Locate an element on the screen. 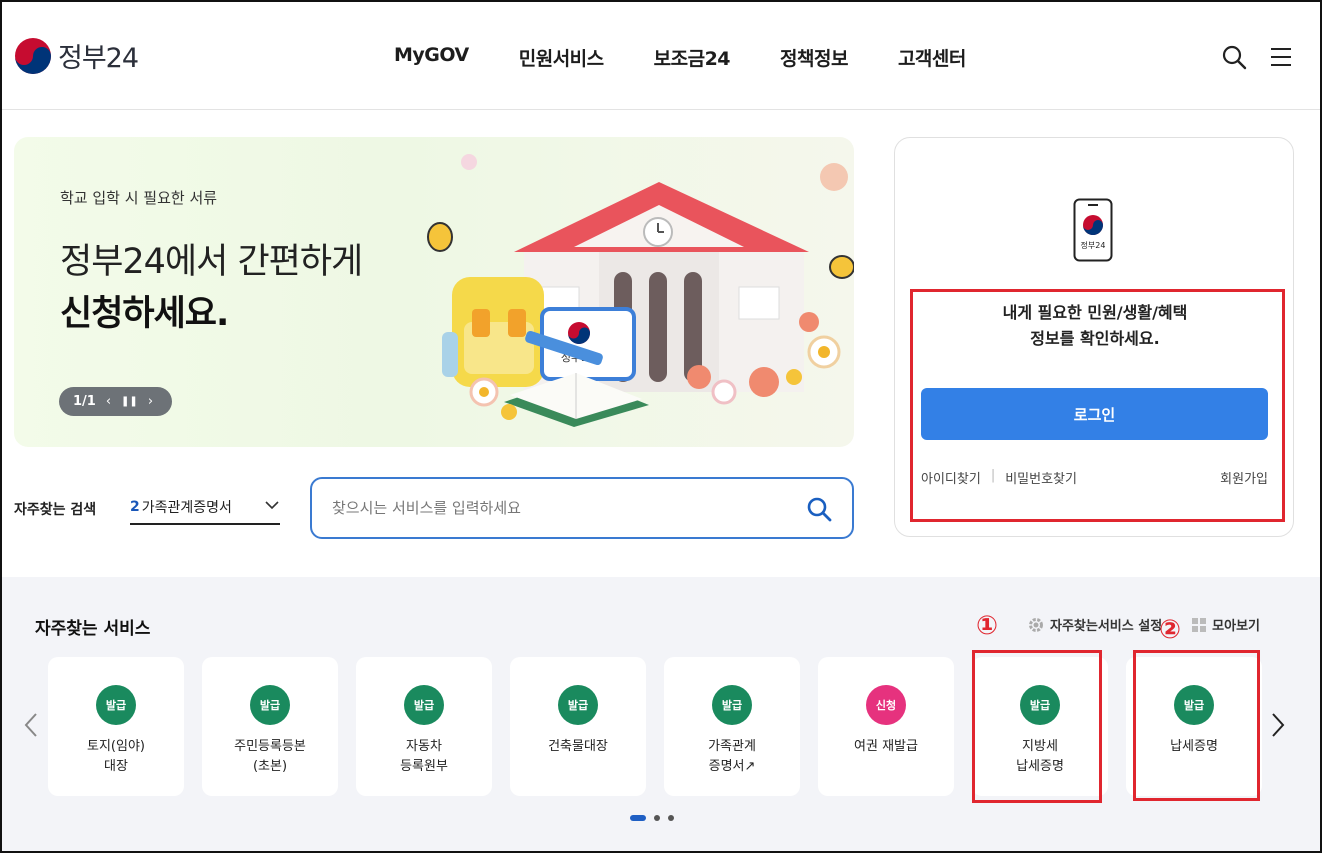 The height and width of the screenshot is (853, 1322). carousel-next-icon is located at coordinates (1278, 725).